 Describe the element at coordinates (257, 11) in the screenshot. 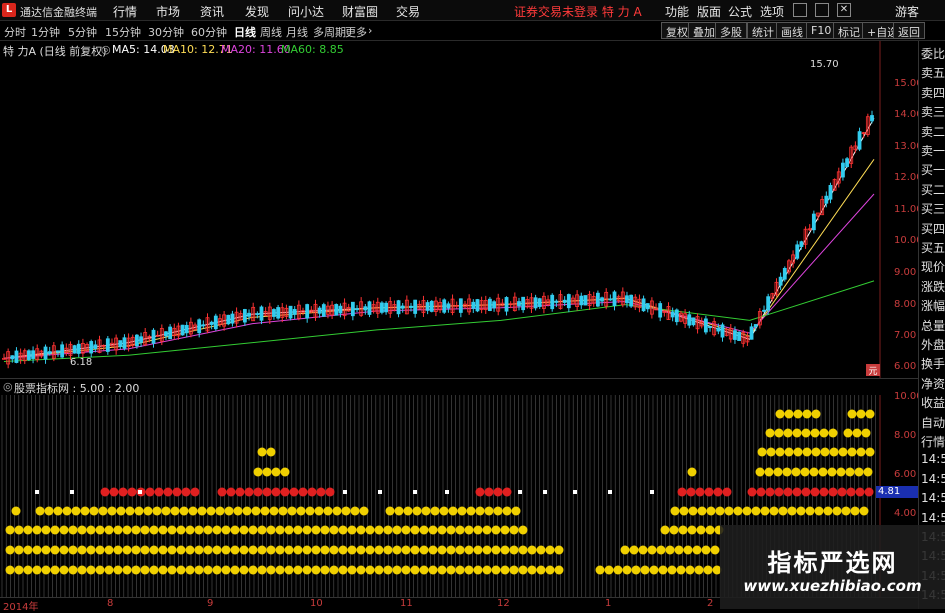

I see `menu-discover: 发现` at that location.